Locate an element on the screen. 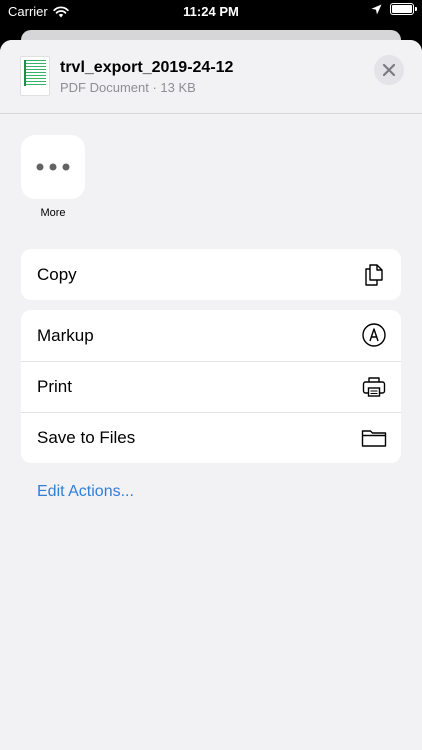 This screenshot has height=750, width=422. save-to-files-action: Save to Files is located at coordinates (211, 437).